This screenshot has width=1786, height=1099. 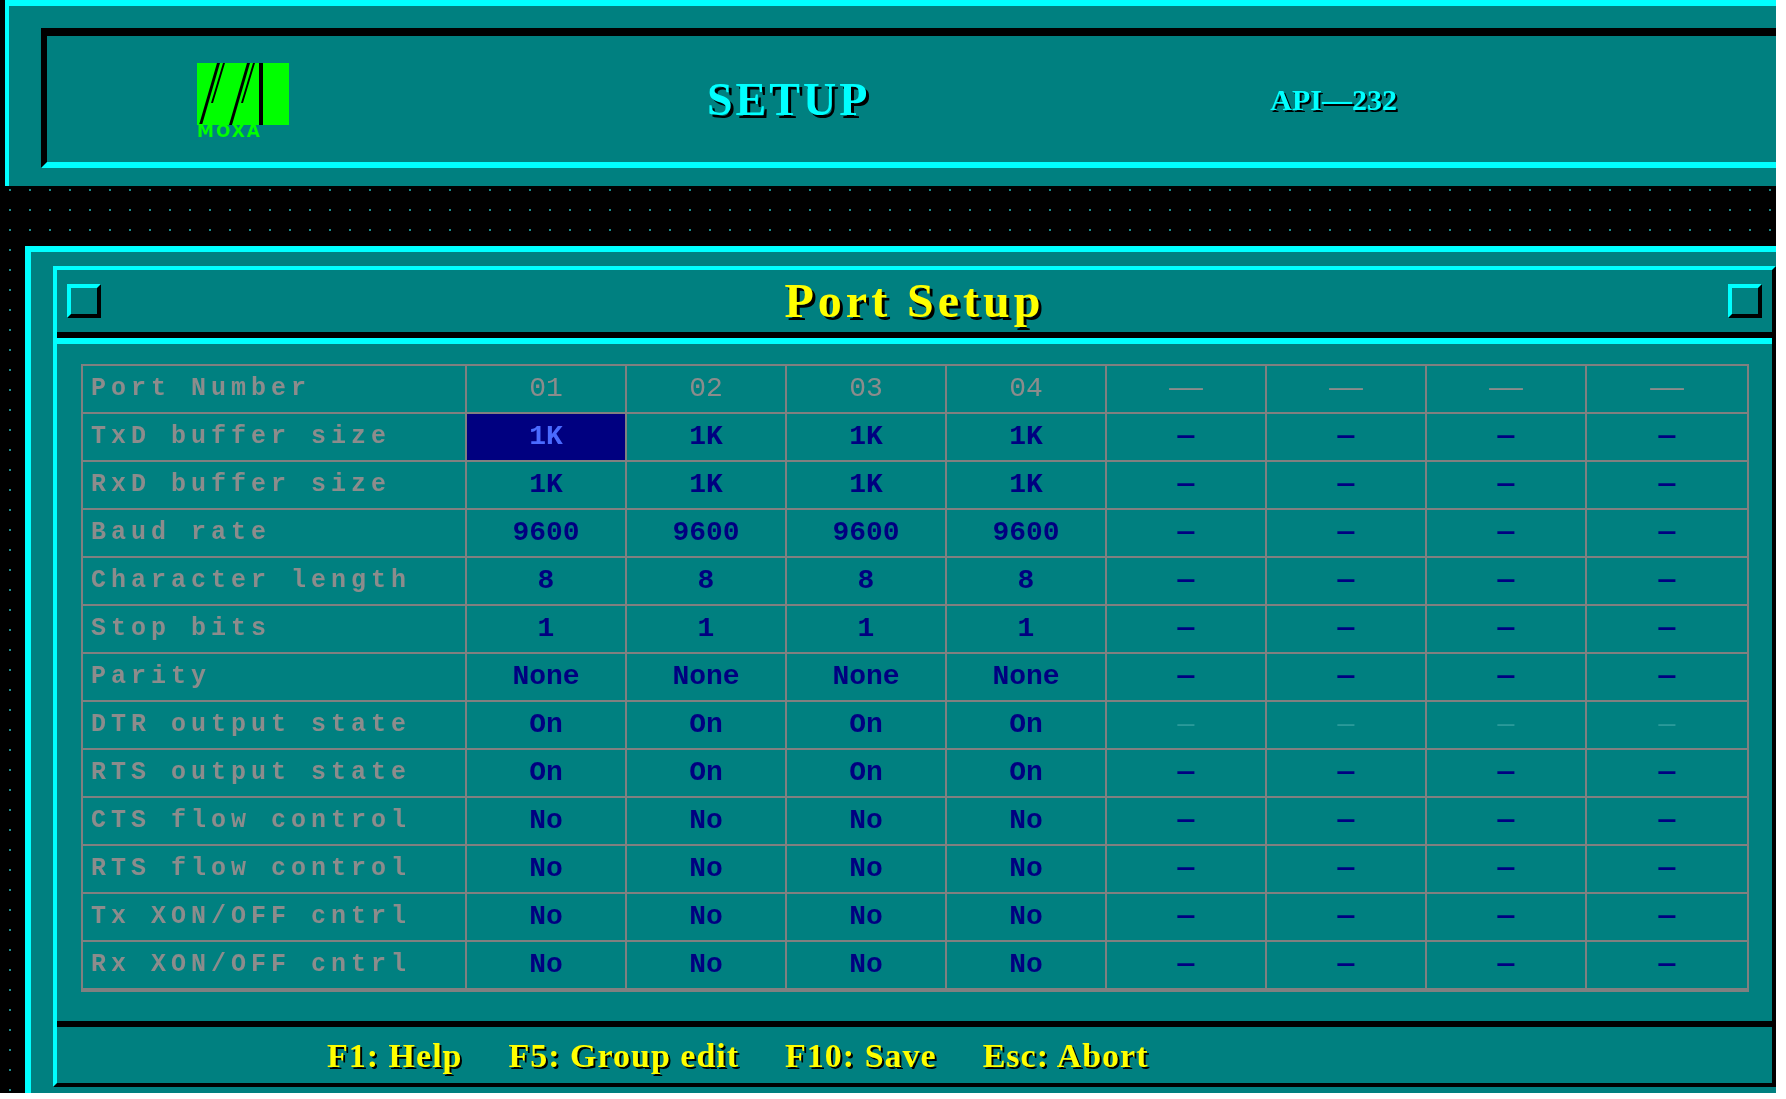 I want to click on row-label: RTS output state, so click(x=275, y=774).